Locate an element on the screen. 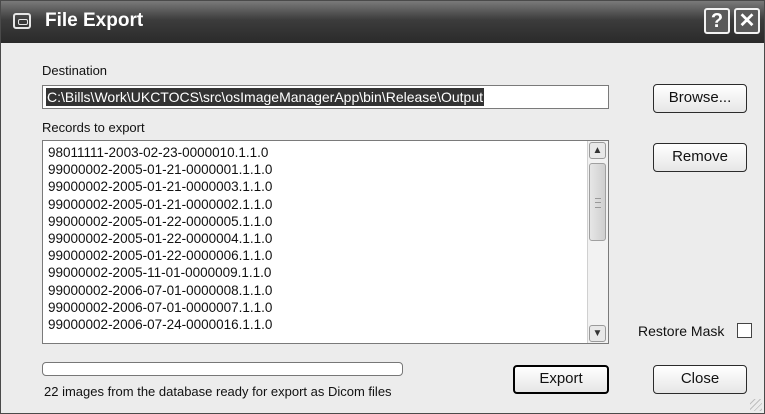 Image resolution: width=765 pixels, height=414 pixels. record-item: 99000002-2005-01-21-0000003.1.1.0 is located at coordinates (314, 186).